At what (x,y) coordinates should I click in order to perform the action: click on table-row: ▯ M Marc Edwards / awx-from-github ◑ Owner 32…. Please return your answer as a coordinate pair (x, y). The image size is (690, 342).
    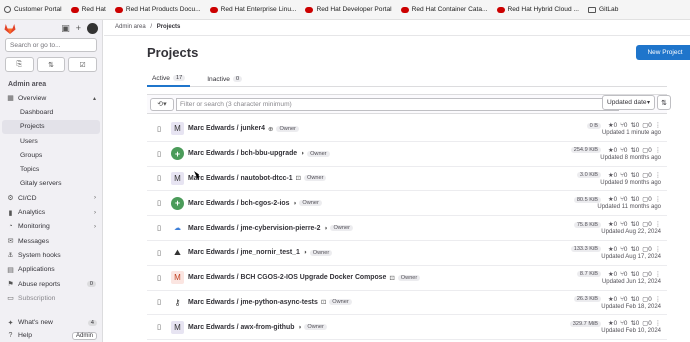
    Looking at the image, I should click on (407, 328).